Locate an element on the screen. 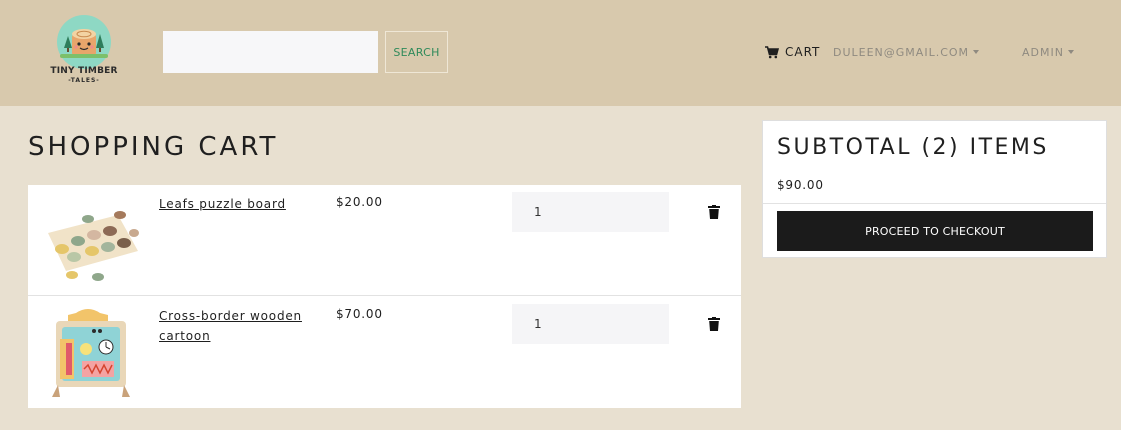 This screenshot has width=1121, height=430. search-button: SEARCH is located at coordinates (416, 52).